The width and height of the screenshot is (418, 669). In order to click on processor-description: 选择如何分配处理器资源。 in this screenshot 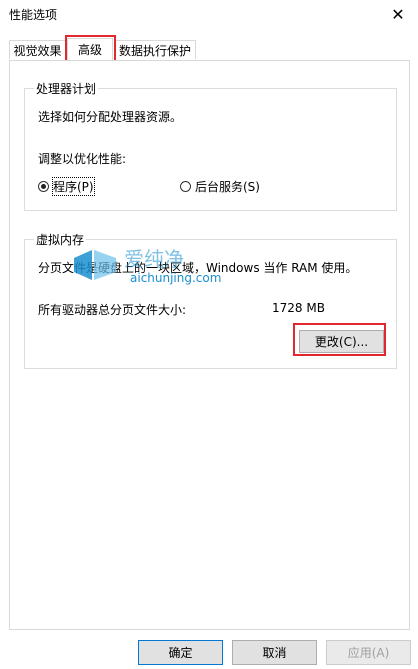, I will do `click(110, 117)`.